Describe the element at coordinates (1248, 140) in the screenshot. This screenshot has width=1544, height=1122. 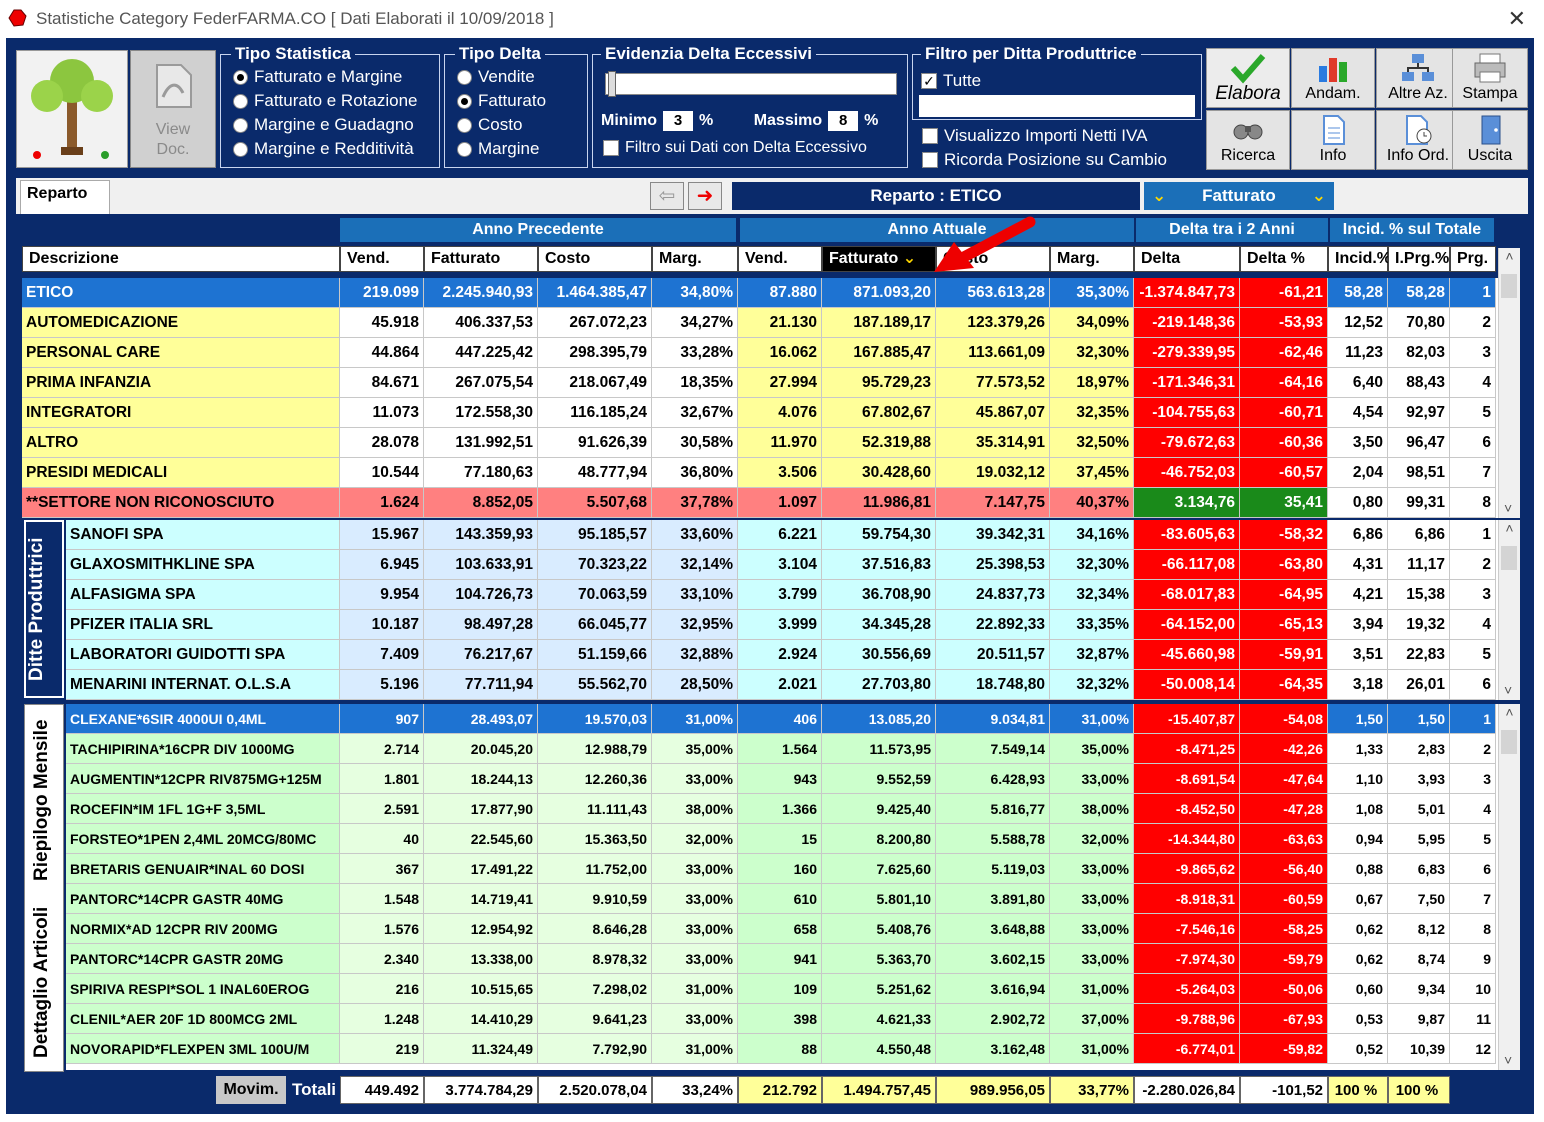
I see `ricerca-button: Ricerca` at that location.